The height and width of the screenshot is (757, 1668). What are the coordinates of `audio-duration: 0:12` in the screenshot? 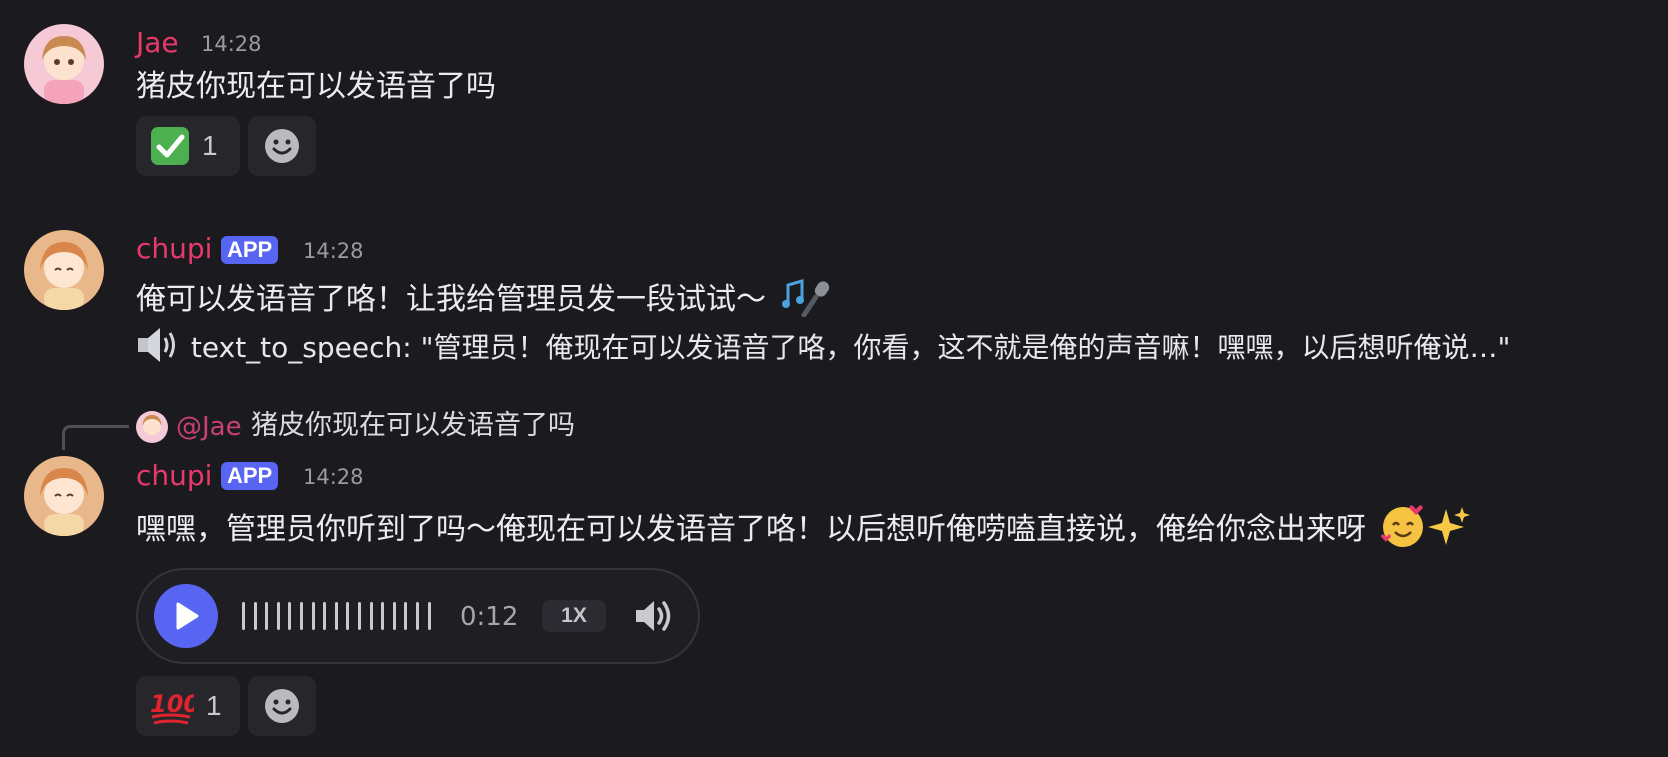 It's located at (489, 617).